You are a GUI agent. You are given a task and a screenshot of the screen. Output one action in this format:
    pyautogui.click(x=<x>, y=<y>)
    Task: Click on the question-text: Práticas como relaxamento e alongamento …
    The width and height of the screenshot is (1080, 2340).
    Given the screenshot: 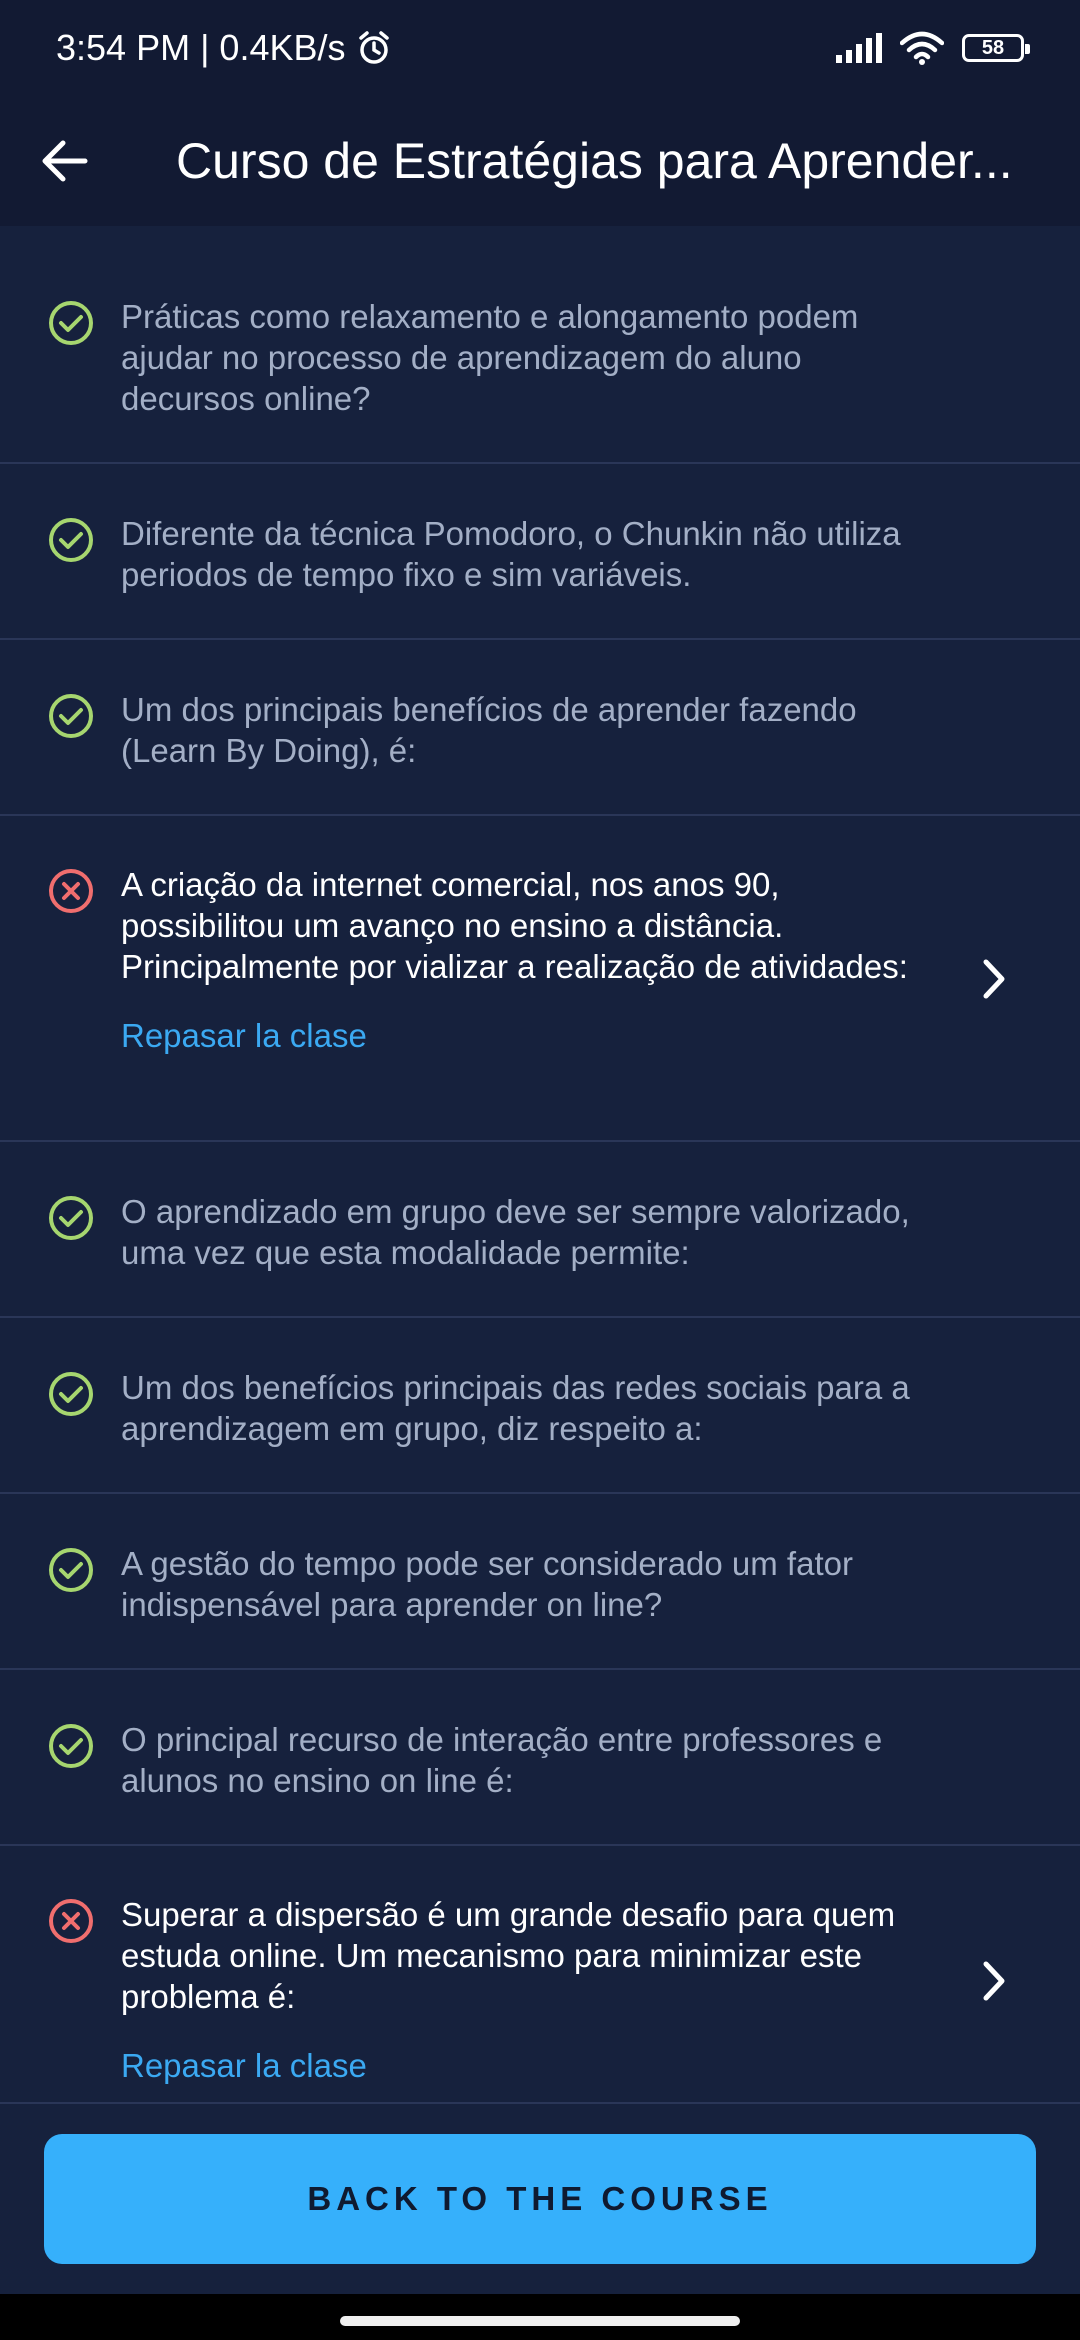 What is the action you would take?
    pyautogui.click(x=490, y=357)
    